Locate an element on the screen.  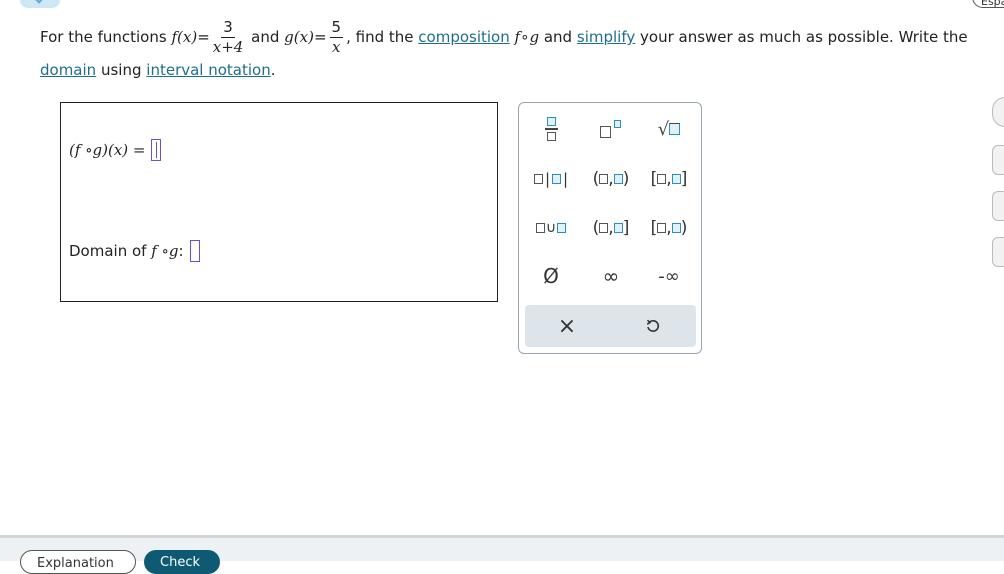
left-open-interval-button: (,] is located at coordinates (611, 228).